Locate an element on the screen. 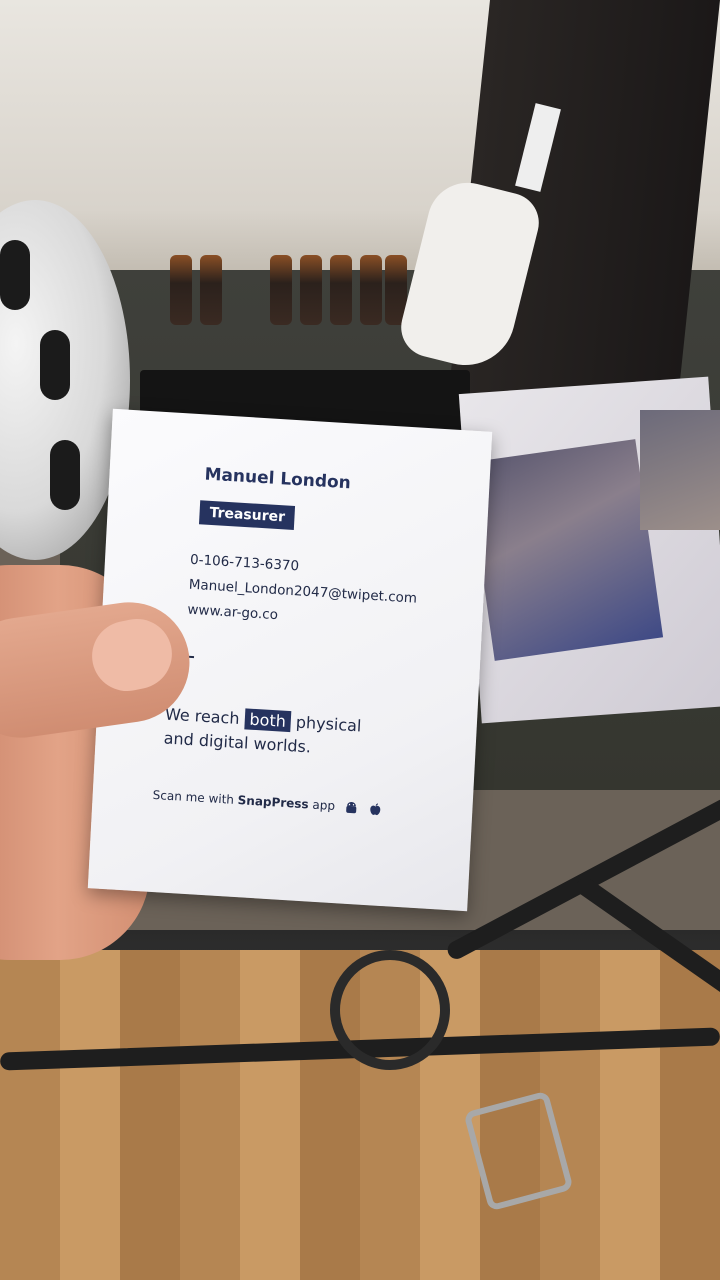 This screenshot has width=720, height=1280. android-icon is located at coordinates (351, 807).